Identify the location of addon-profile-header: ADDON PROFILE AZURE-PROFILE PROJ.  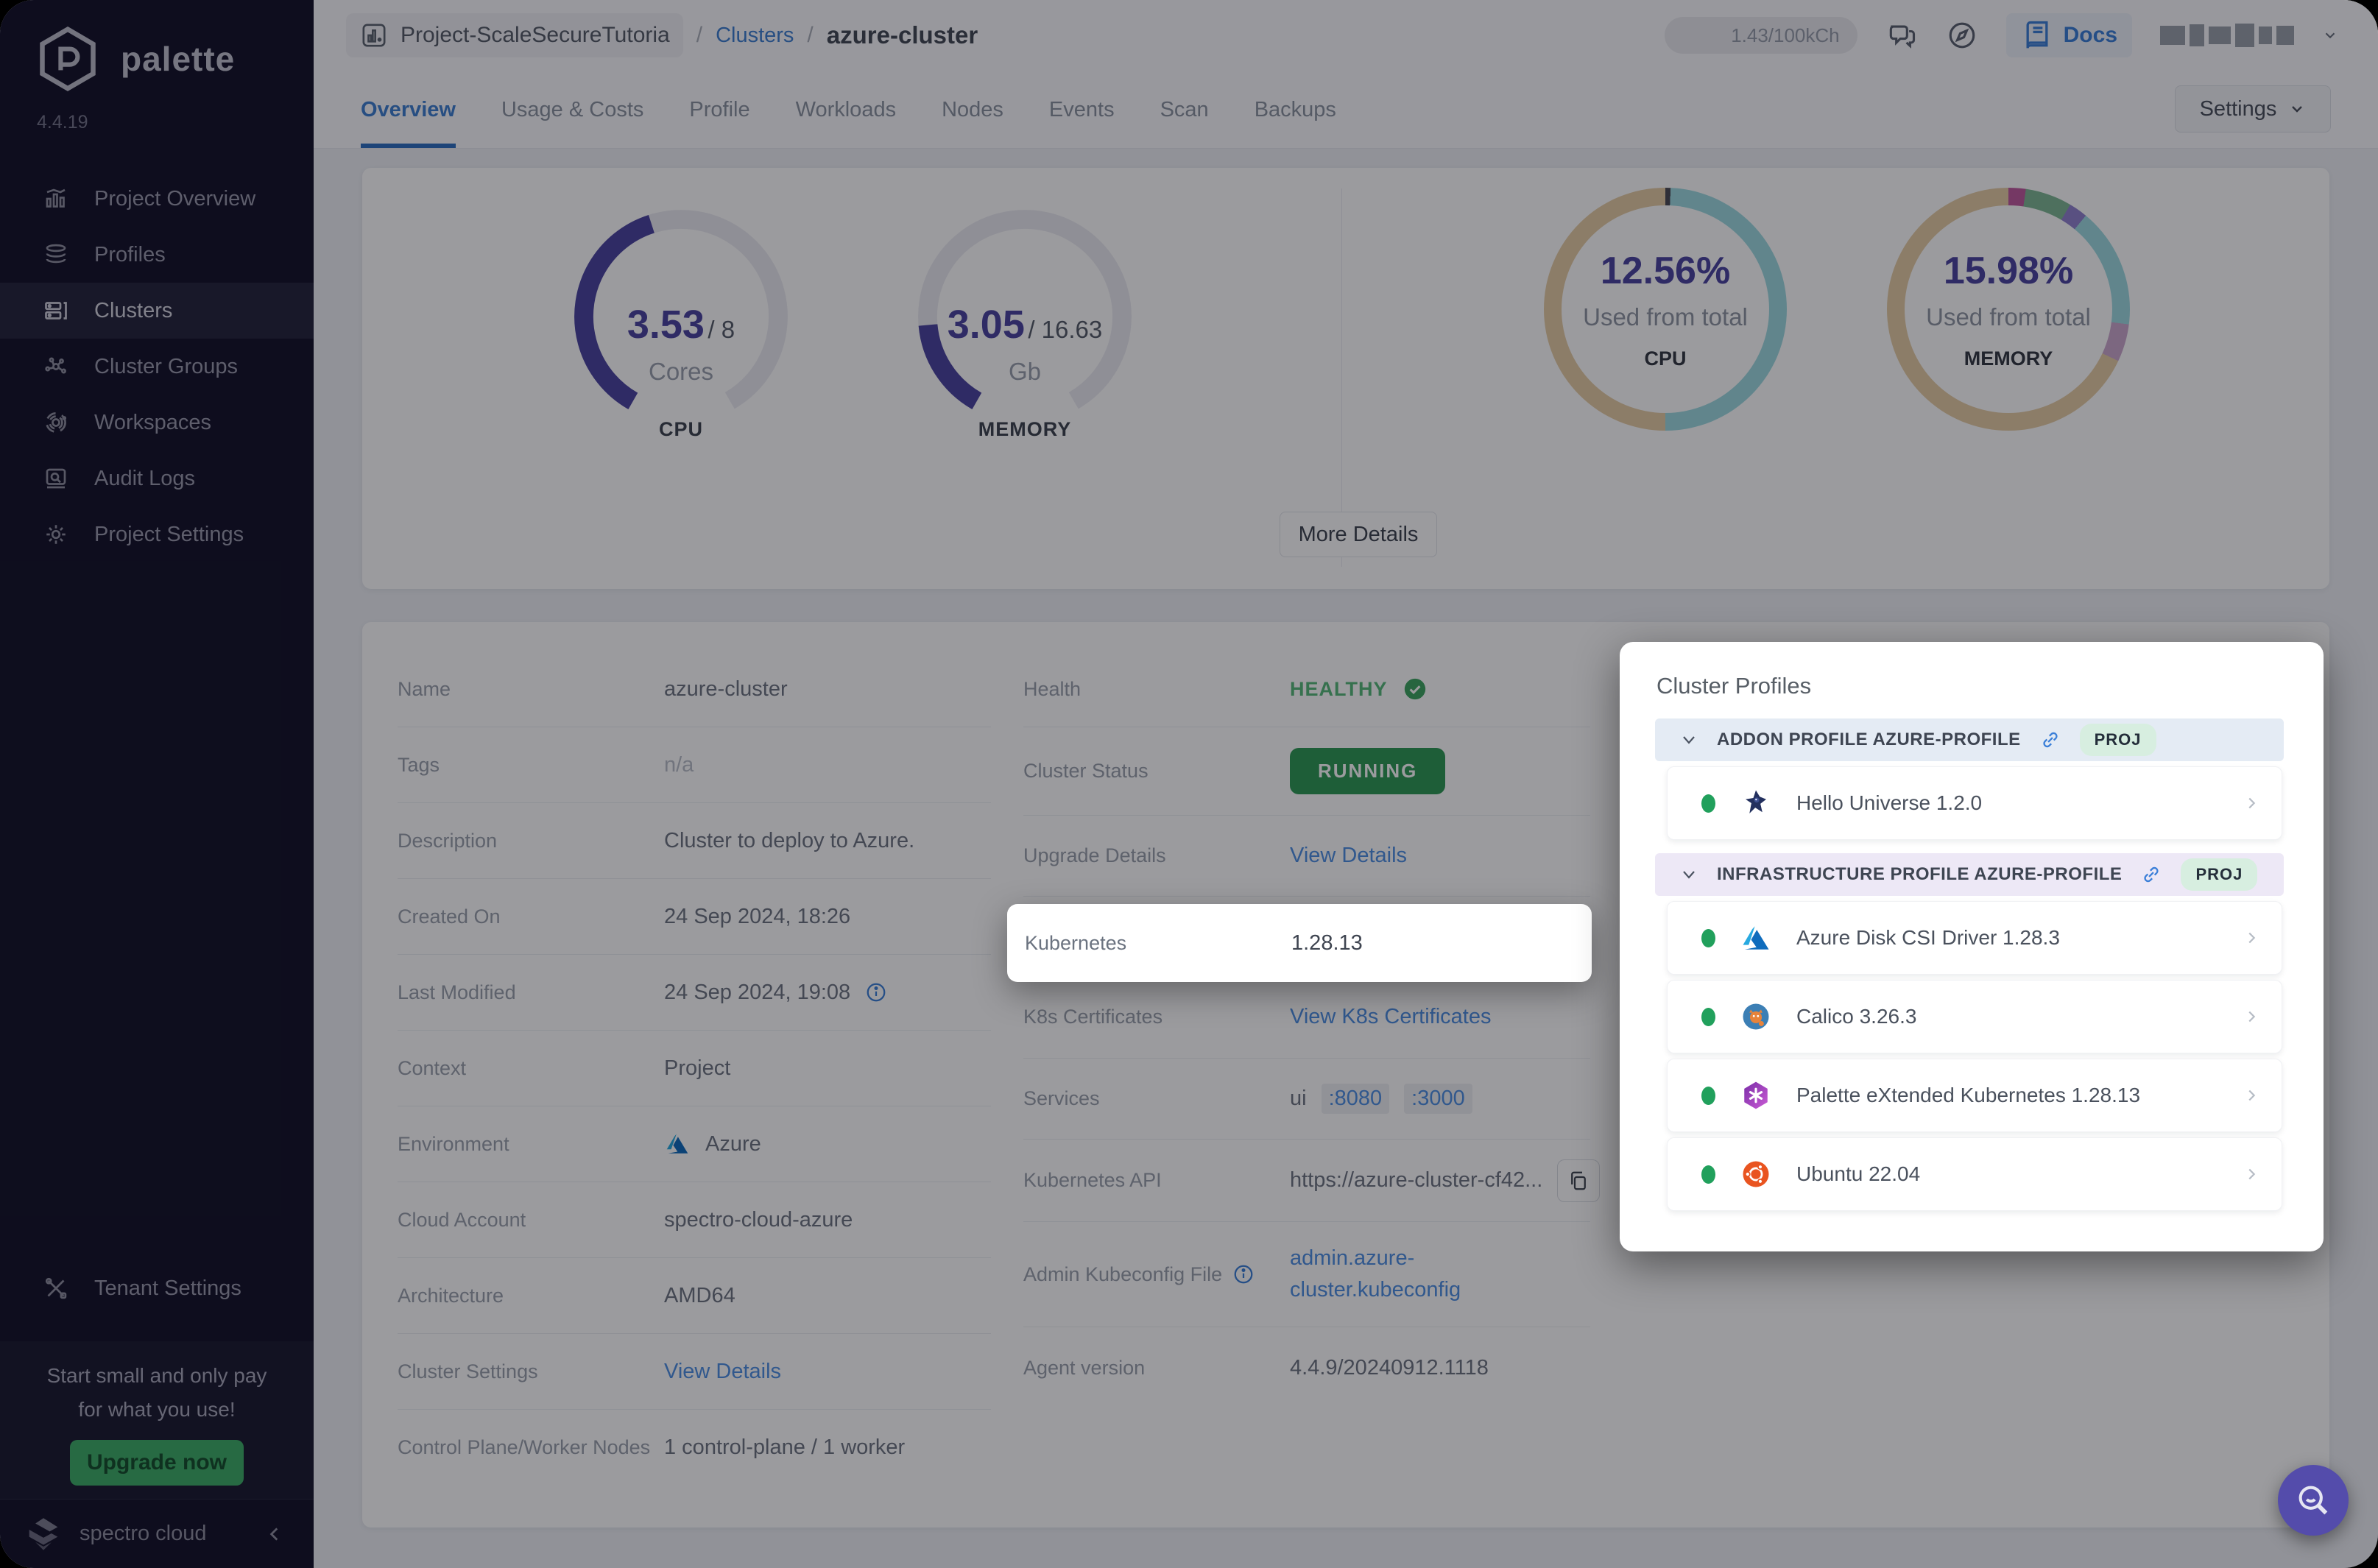
(1970, 739).